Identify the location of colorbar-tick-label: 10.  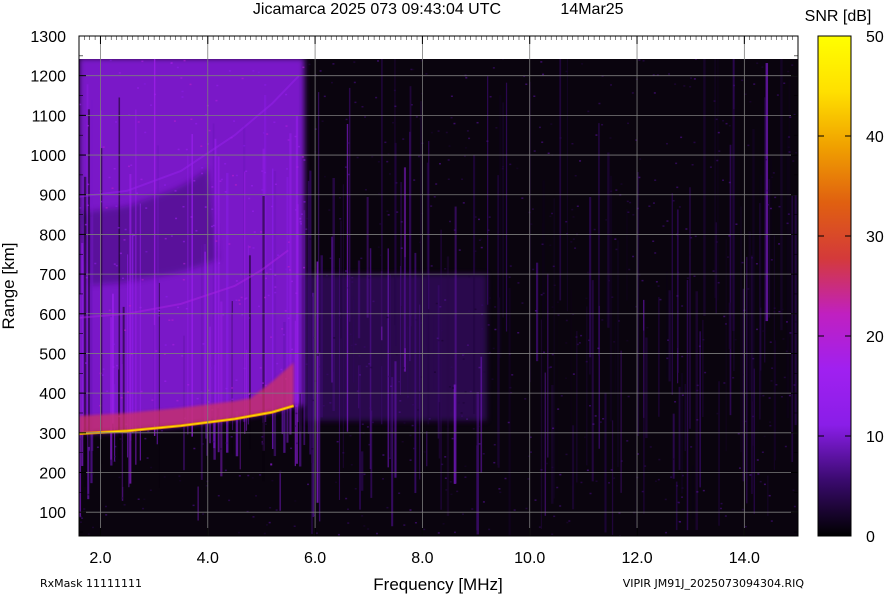
(875, 437).